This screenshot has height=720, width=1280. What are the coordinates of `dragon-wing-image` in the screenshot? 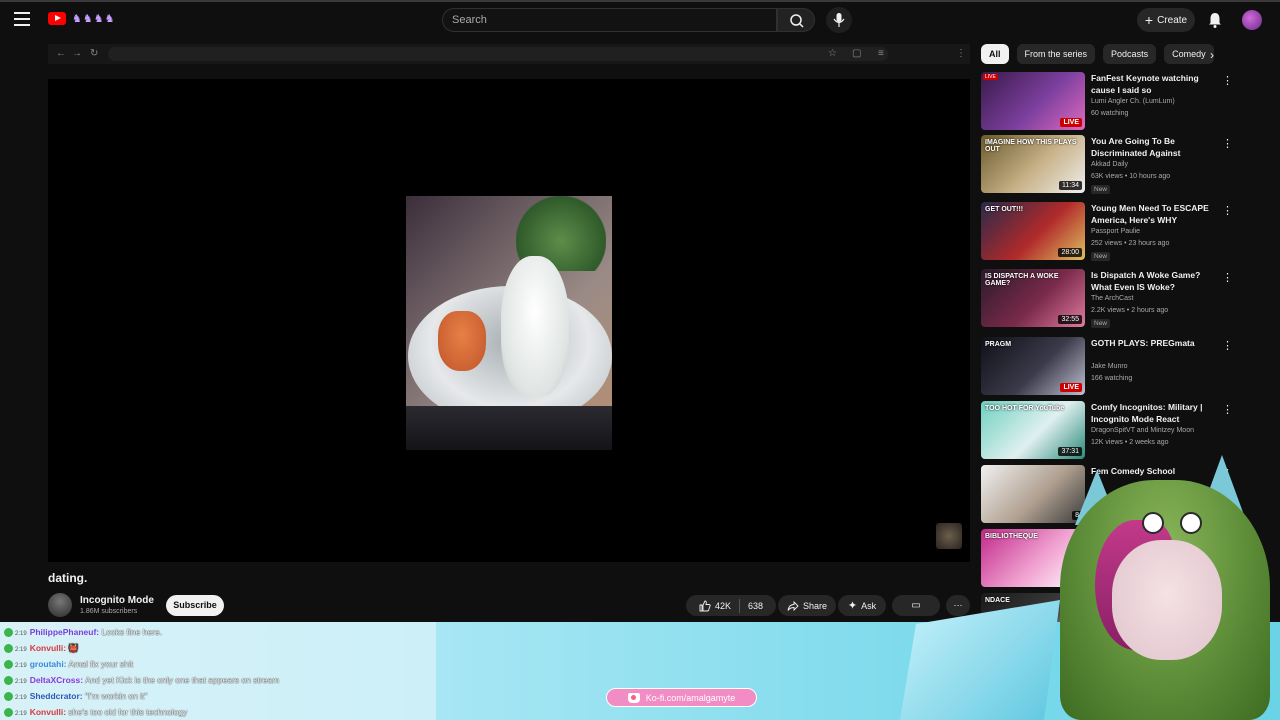 It's located at (980, 660).